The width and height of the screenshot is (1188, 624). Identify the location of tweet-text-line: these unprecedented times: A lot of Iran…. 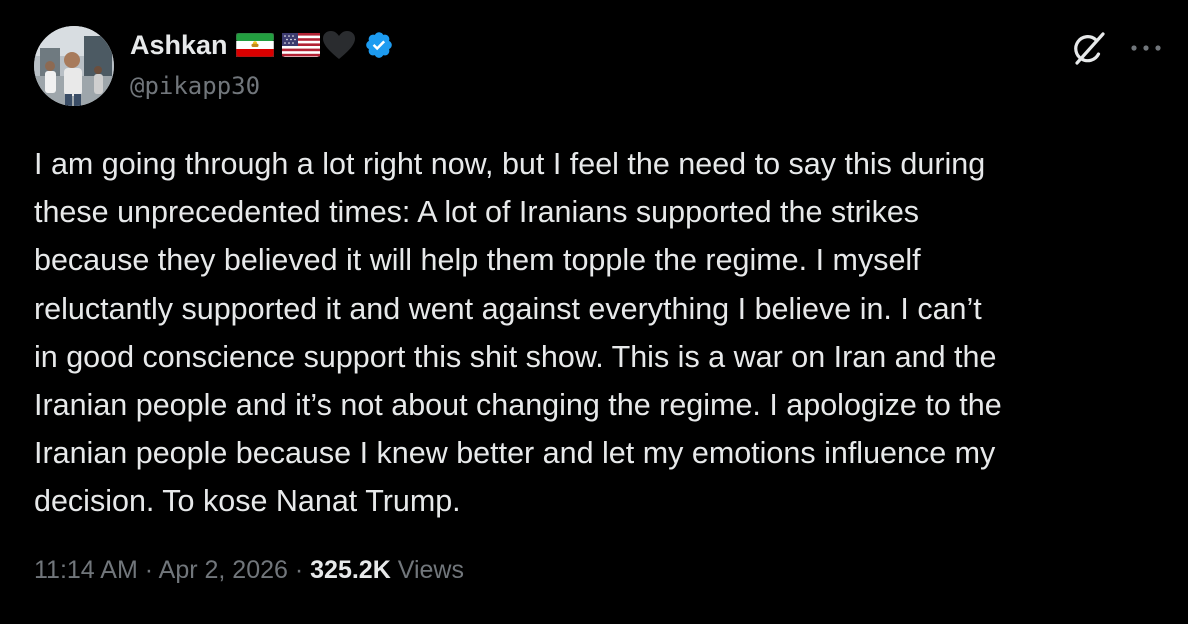
(477, 212).